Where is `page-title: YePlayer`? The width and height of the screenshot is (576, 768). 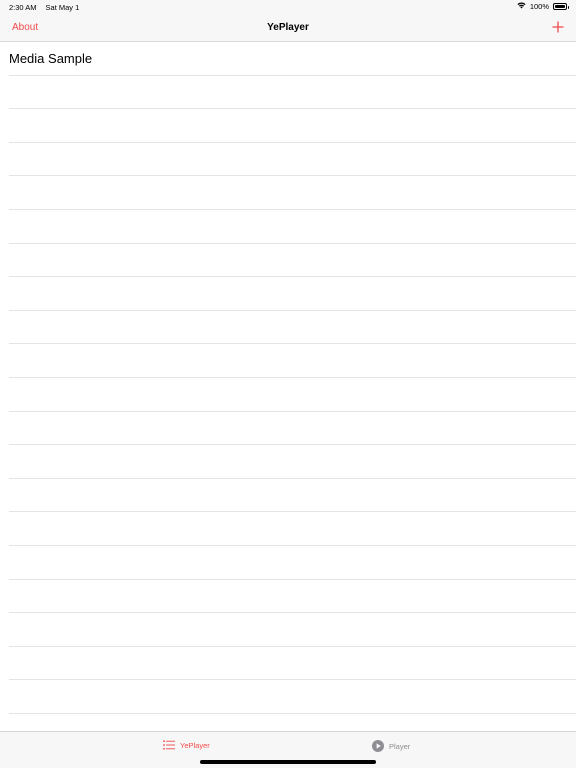 page-title: YePlayer is located at coordinates (288, 27).